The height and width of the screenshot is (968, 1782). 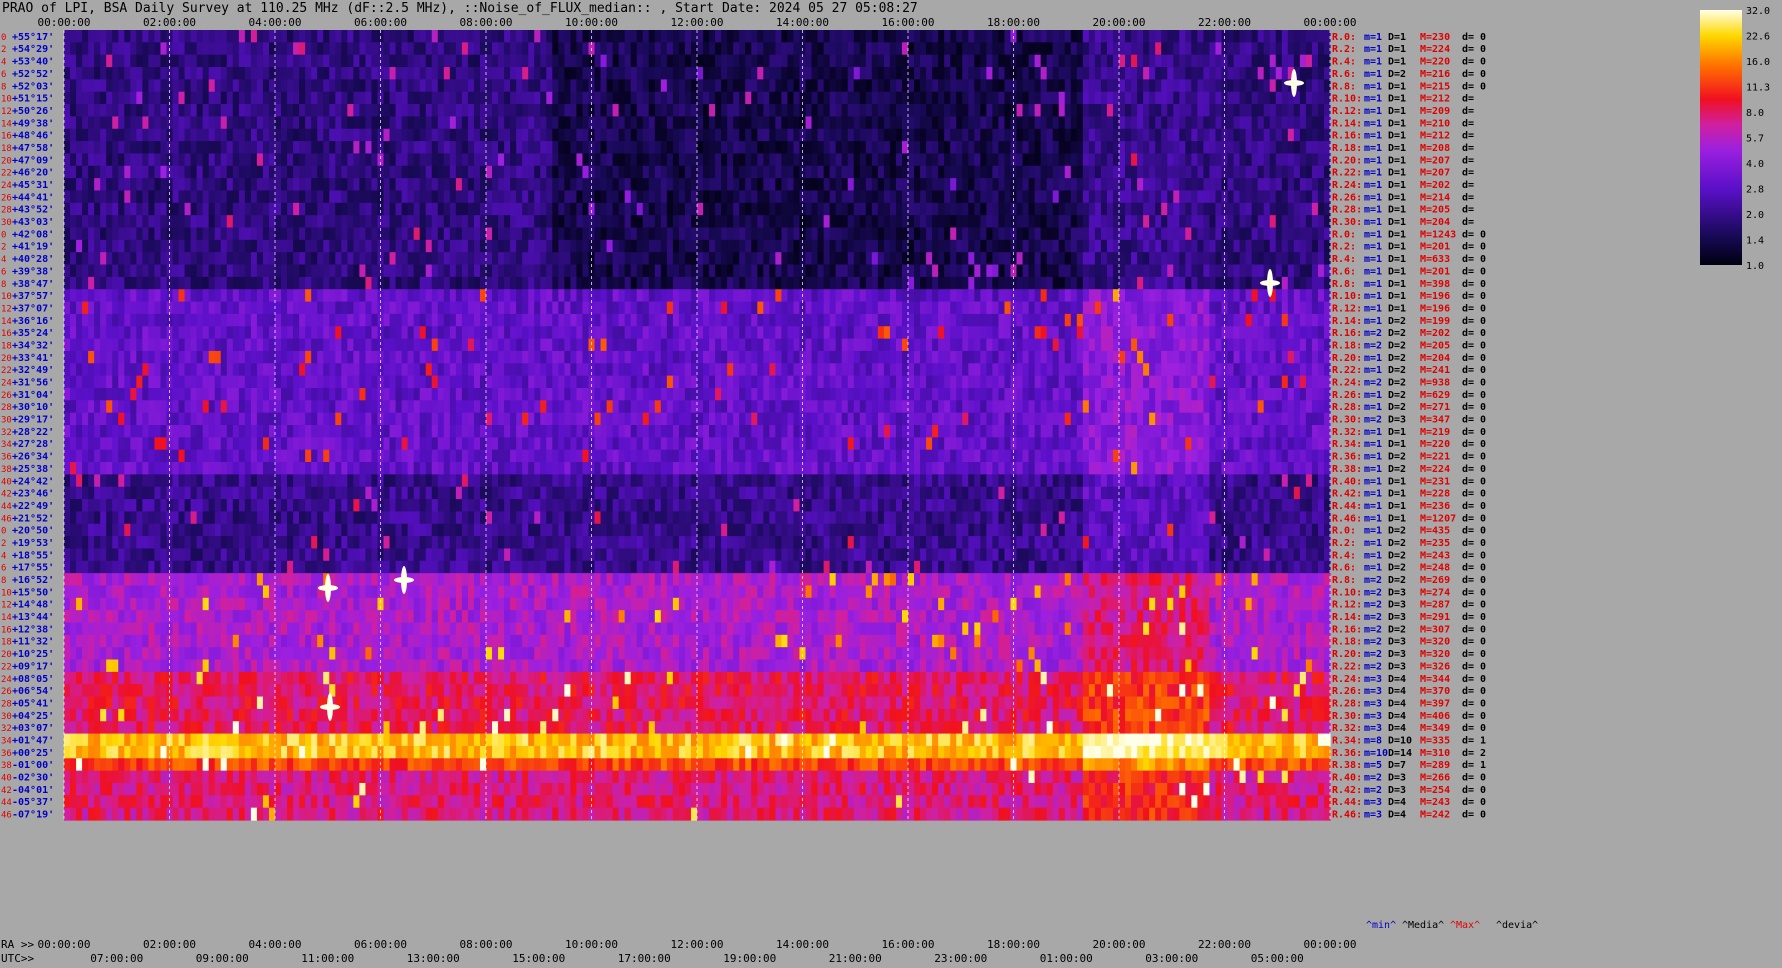 I want to click on dec-label: +37°07', so click(x=33, y=308).